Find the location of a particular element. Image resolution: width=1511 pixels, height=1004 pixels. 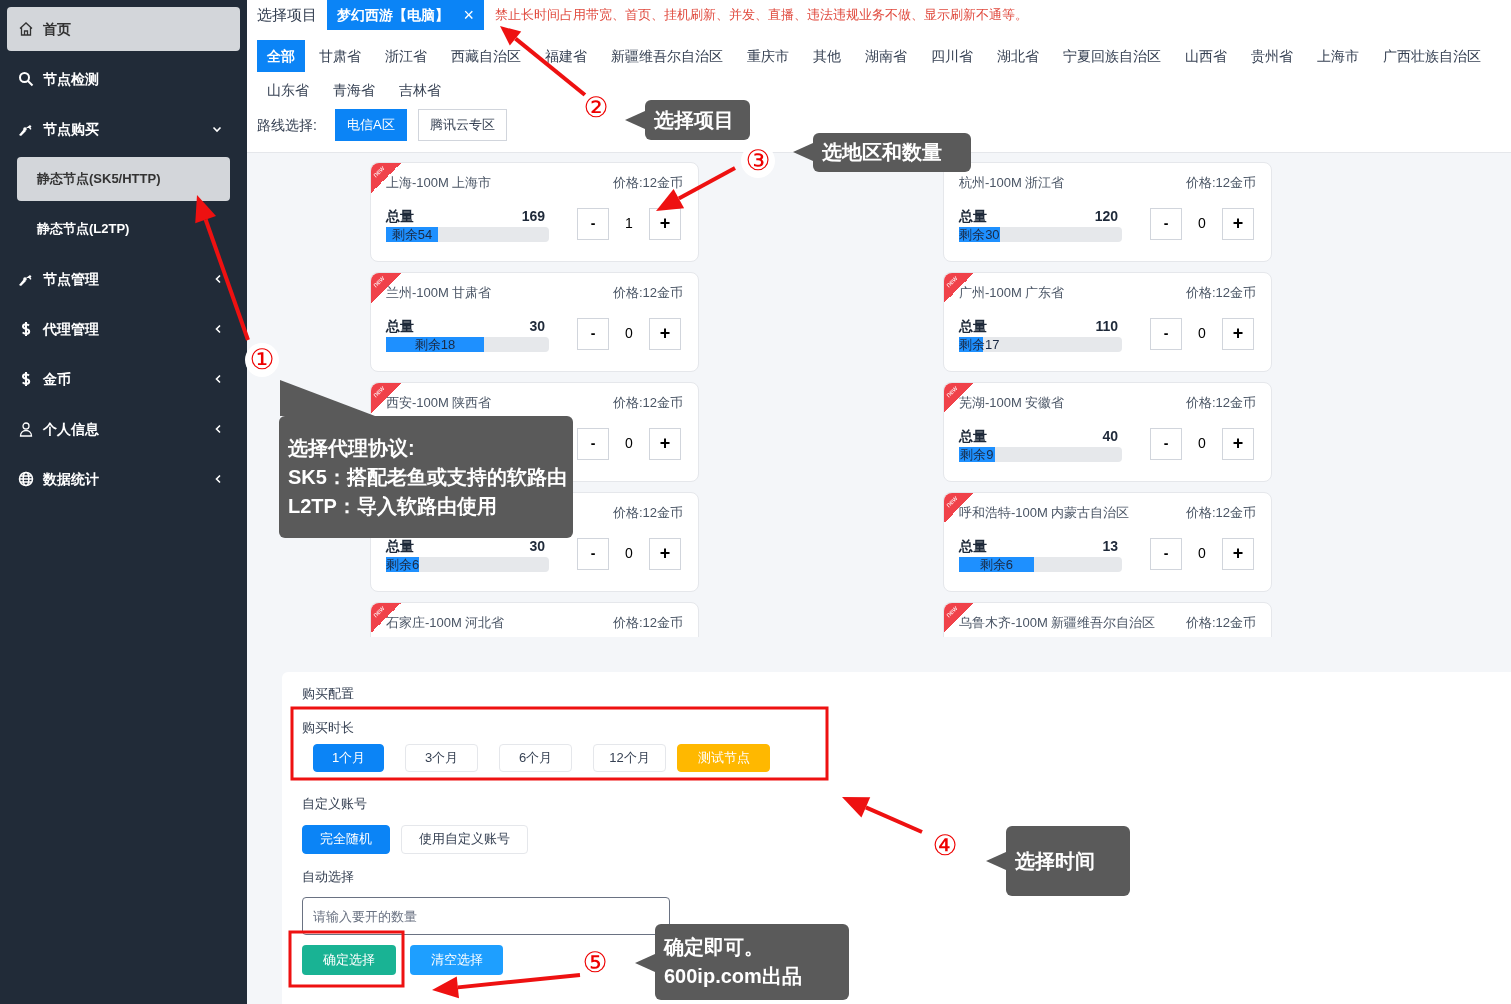

step-number: ① is located at coordinates (262, 360).